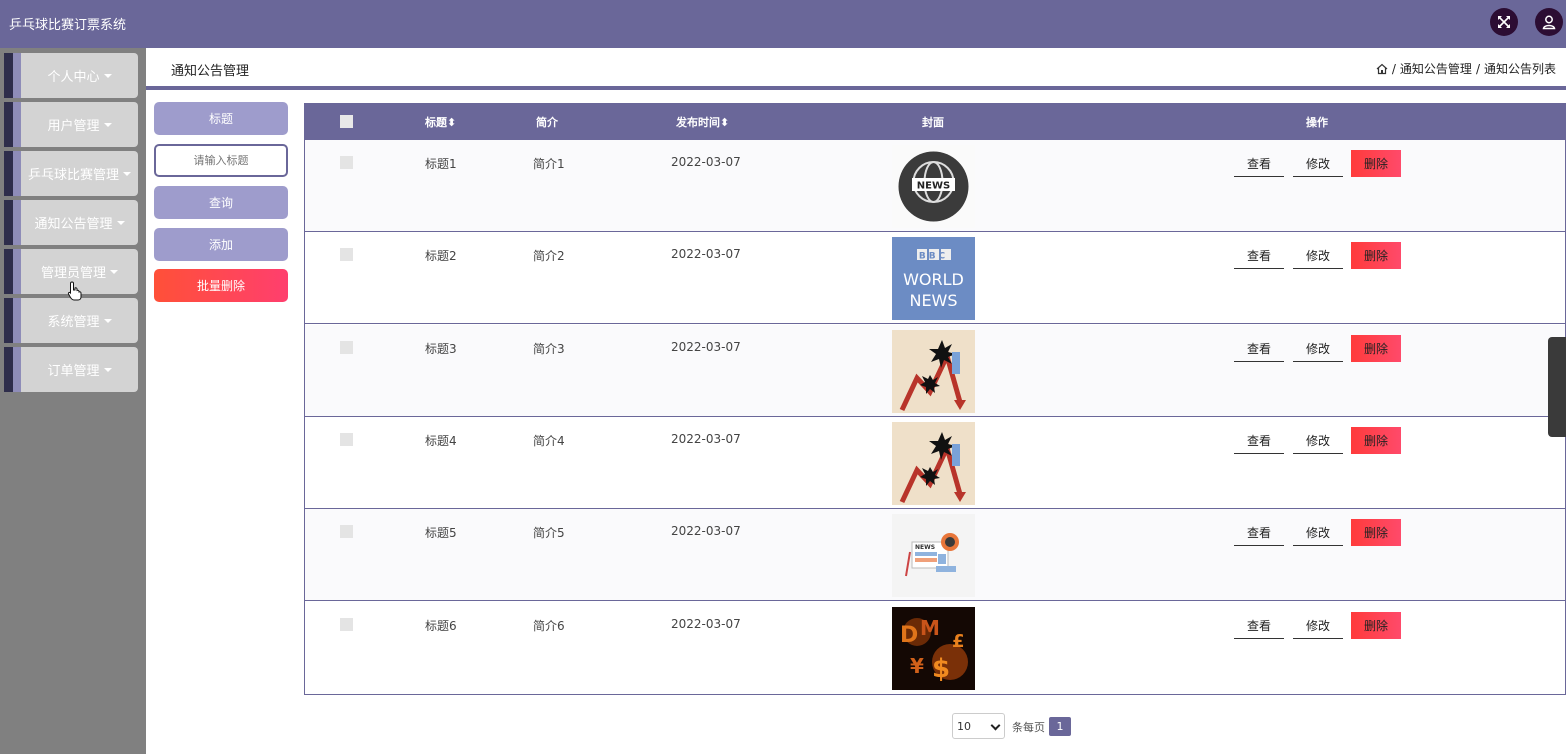  What do you see at coordinates (210, 71) in the screenshot?
I see `page-title: 通知公告管理` at bounding box center [210, 71].